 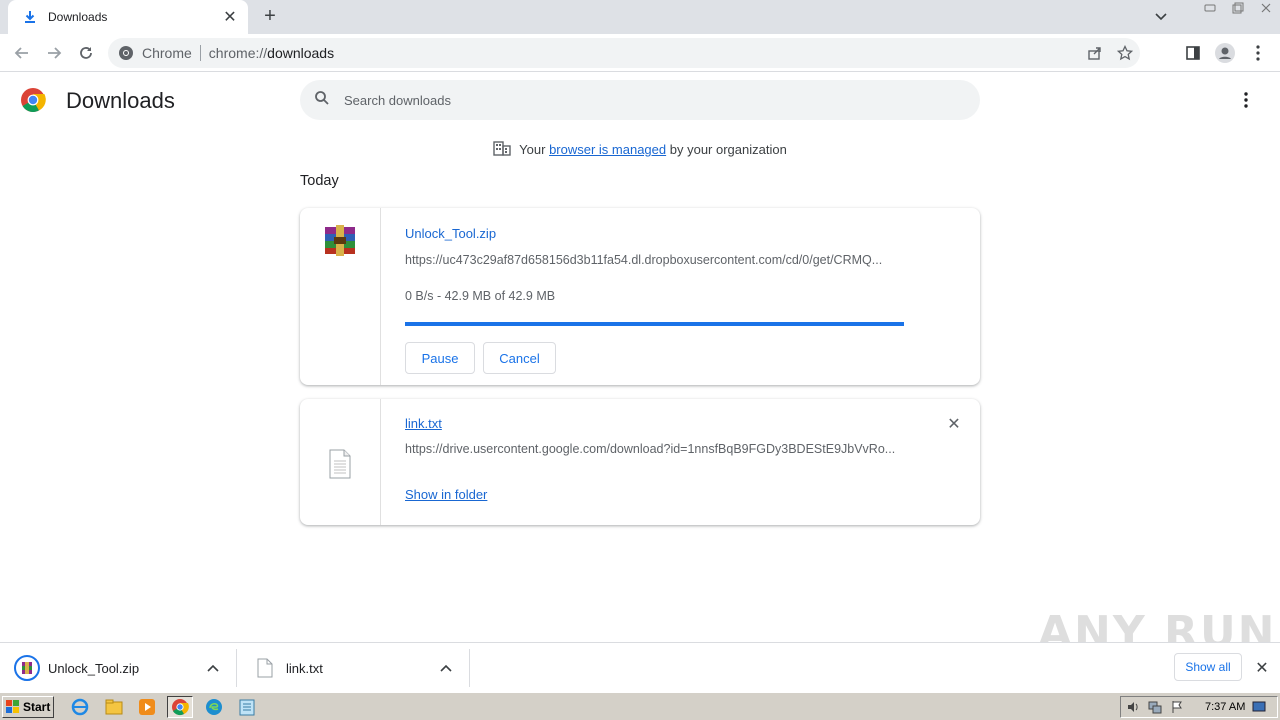 I want to click on tab-search-icon, so click(x=1161, y=17).